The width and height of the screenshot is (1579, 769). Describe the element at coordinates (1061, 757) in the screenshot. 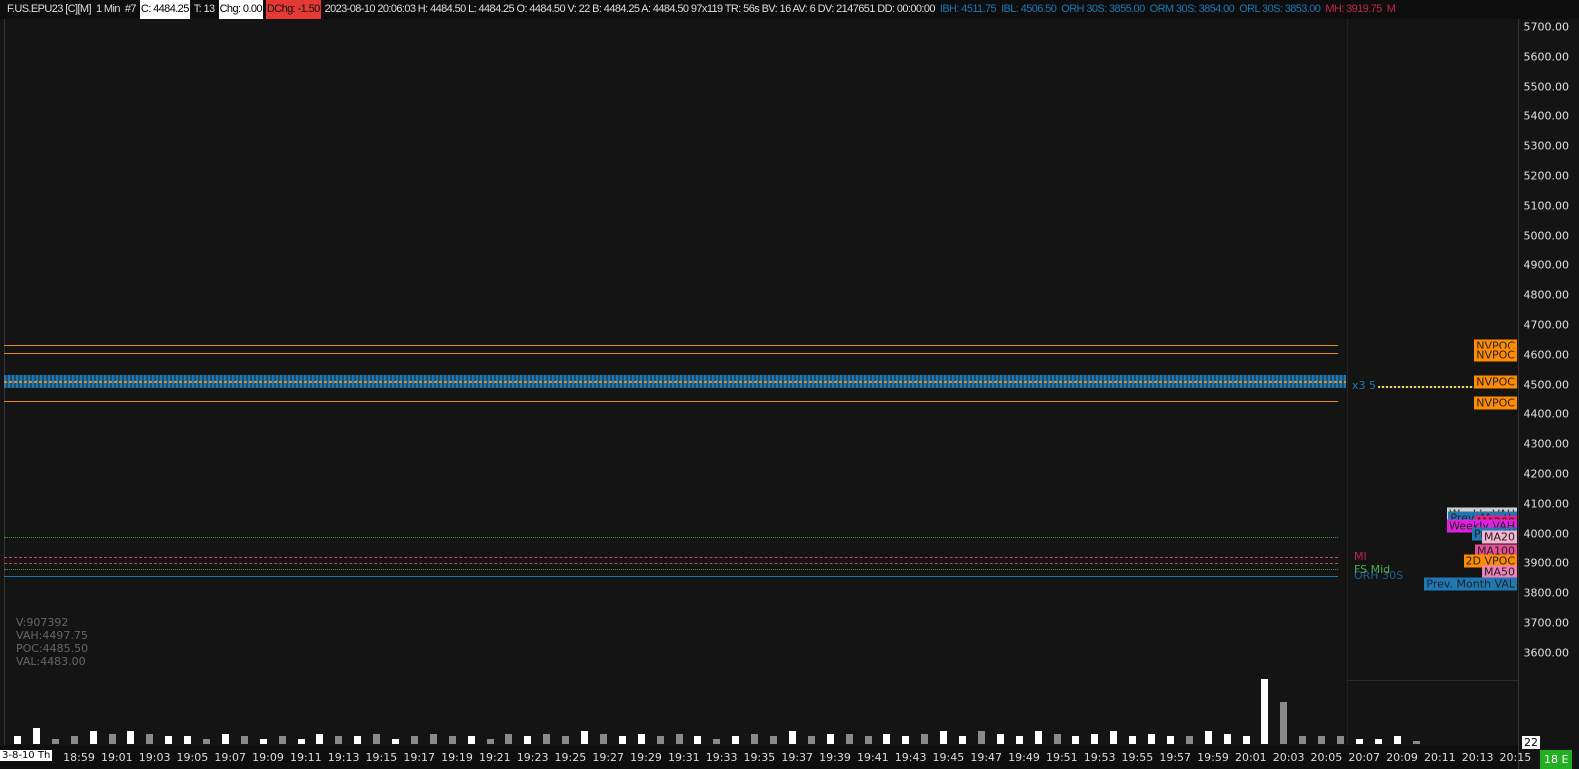

I see `time-tick: 19:51` at that location.